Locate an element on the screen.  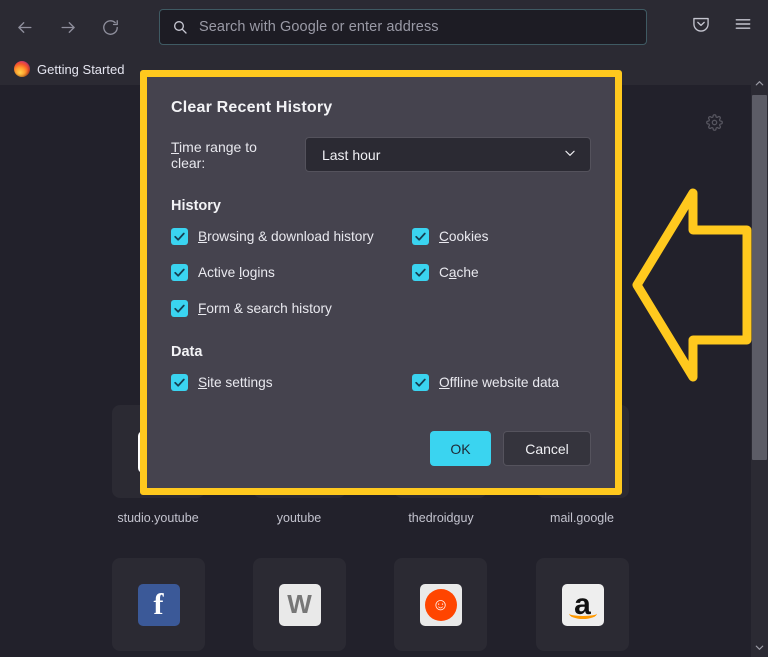
firefox-logo-icon is located at coordinates (22, 69).